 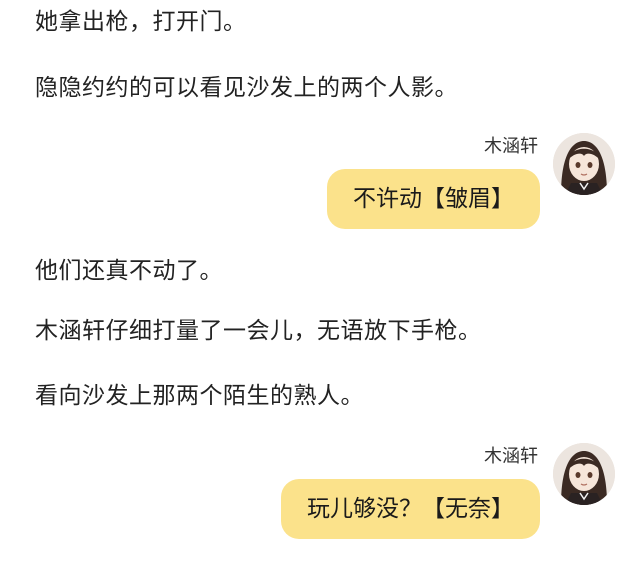 I want to click on narration-line: 她拿出枪，打开门。, so click(x=141, y=22).